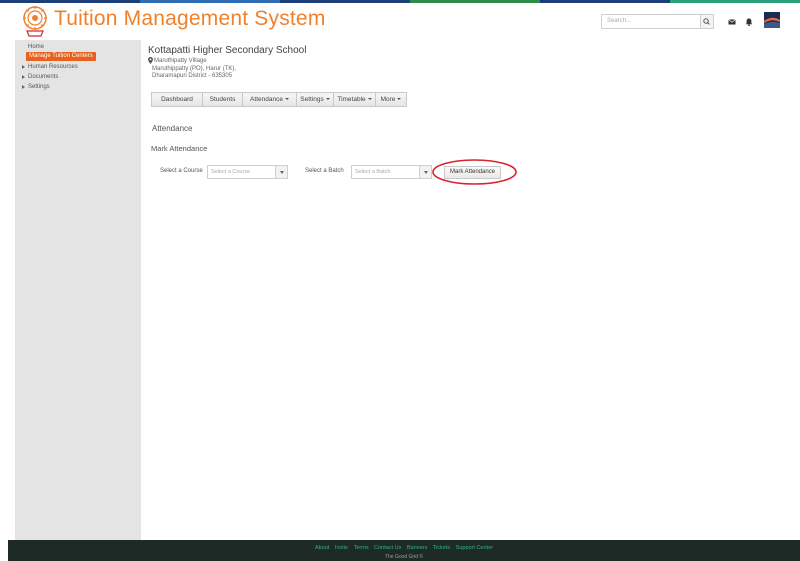 This screenshot has height=561, width=800. I want to click on batch-select-placeholder: Select a Batch, so click(373, 172).